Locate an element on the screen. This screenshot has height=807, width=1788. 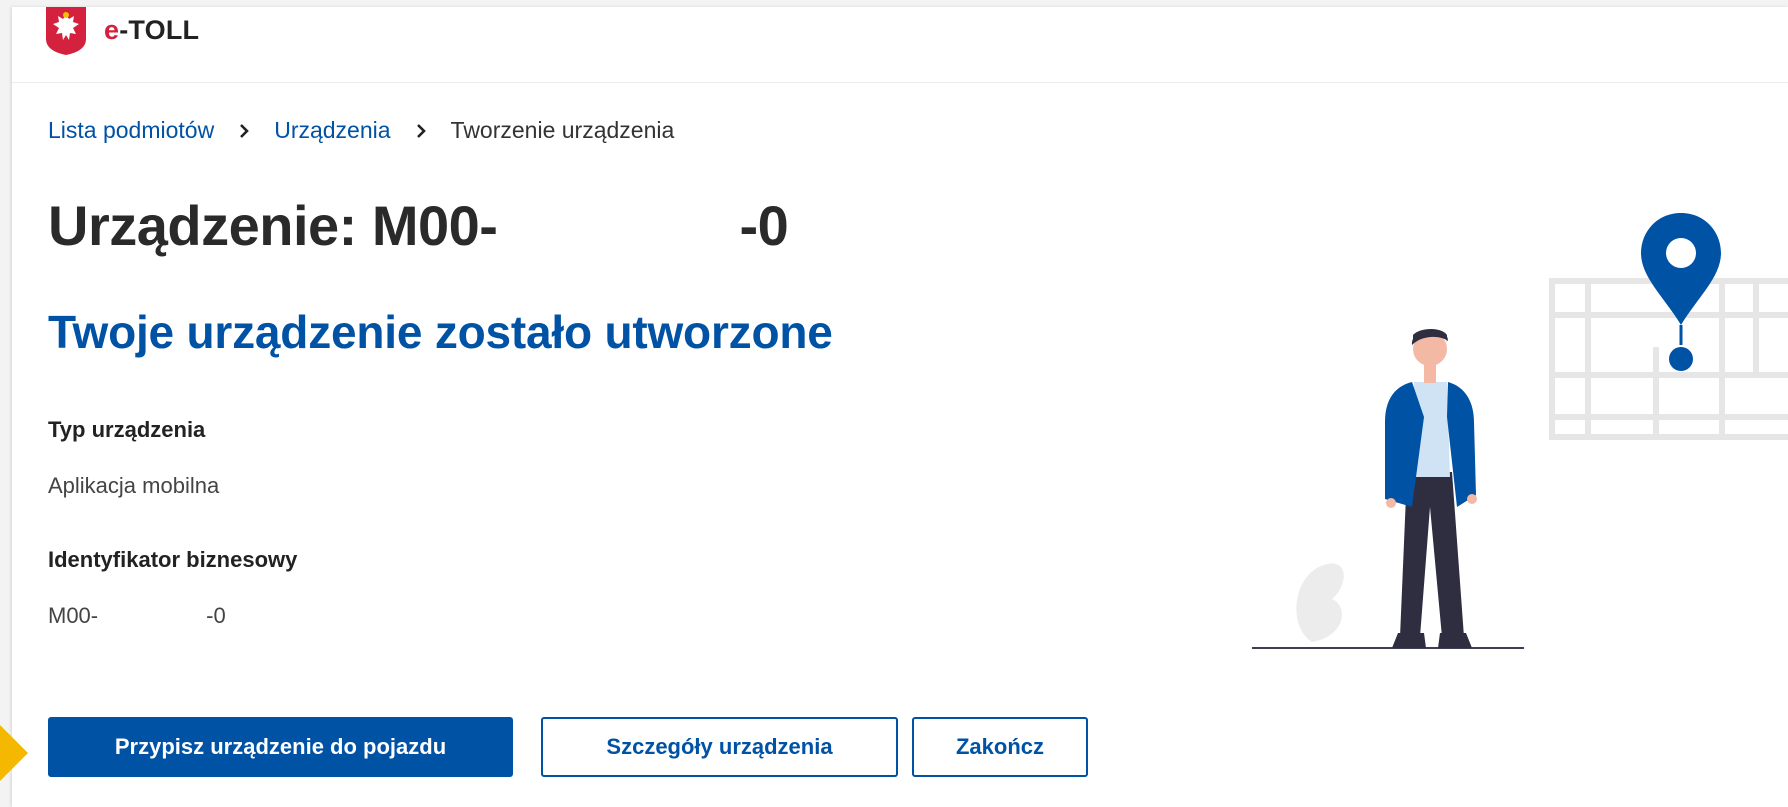
page-title: Urządzenie: M00- -0 is located at coordinates (418, 225).